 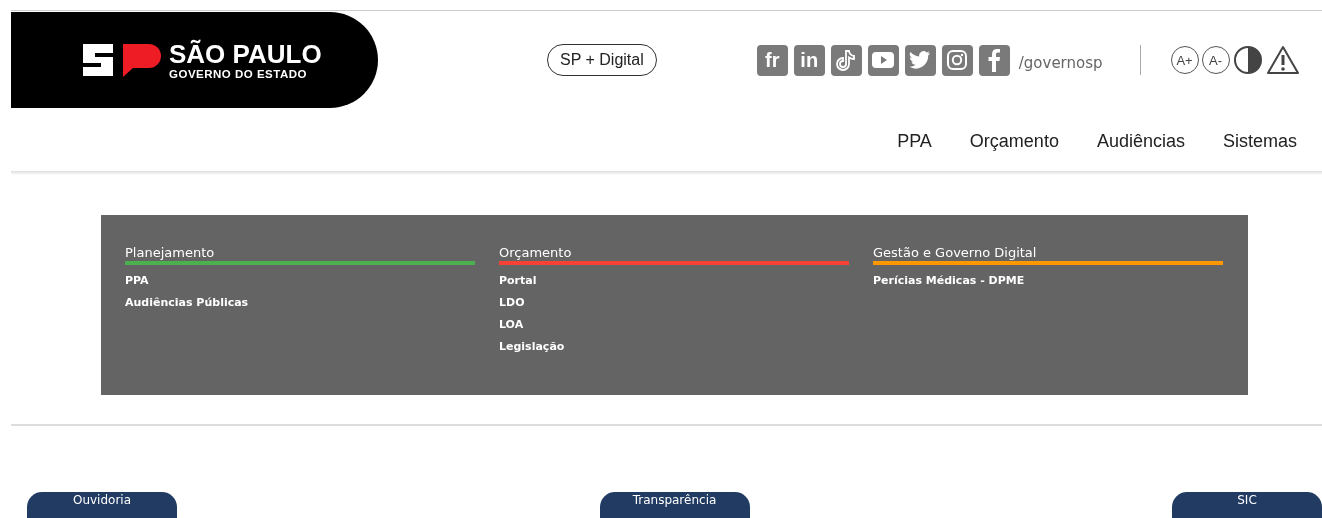 I want to click on column-title: Gestão e Governo Digital, so click(x=955, y=253).